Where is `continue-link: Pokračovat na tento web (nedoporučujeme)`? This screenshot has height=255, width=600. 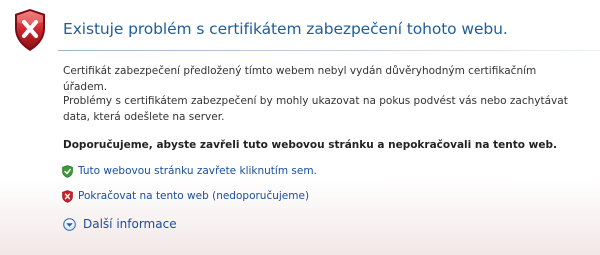 continue-link: Pokračovat na tento web (nedoporučujeme) is located at coordinates (193, 196).